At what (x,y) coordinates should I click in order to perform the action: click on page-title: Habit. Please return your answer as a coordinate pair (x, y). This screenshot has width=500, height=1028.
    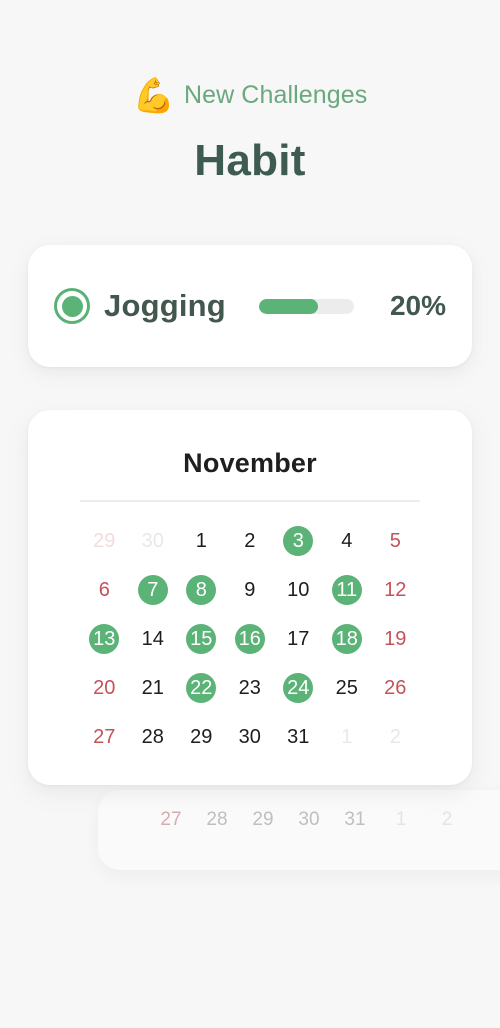
    Looking at the image, I should click on (250, 160).